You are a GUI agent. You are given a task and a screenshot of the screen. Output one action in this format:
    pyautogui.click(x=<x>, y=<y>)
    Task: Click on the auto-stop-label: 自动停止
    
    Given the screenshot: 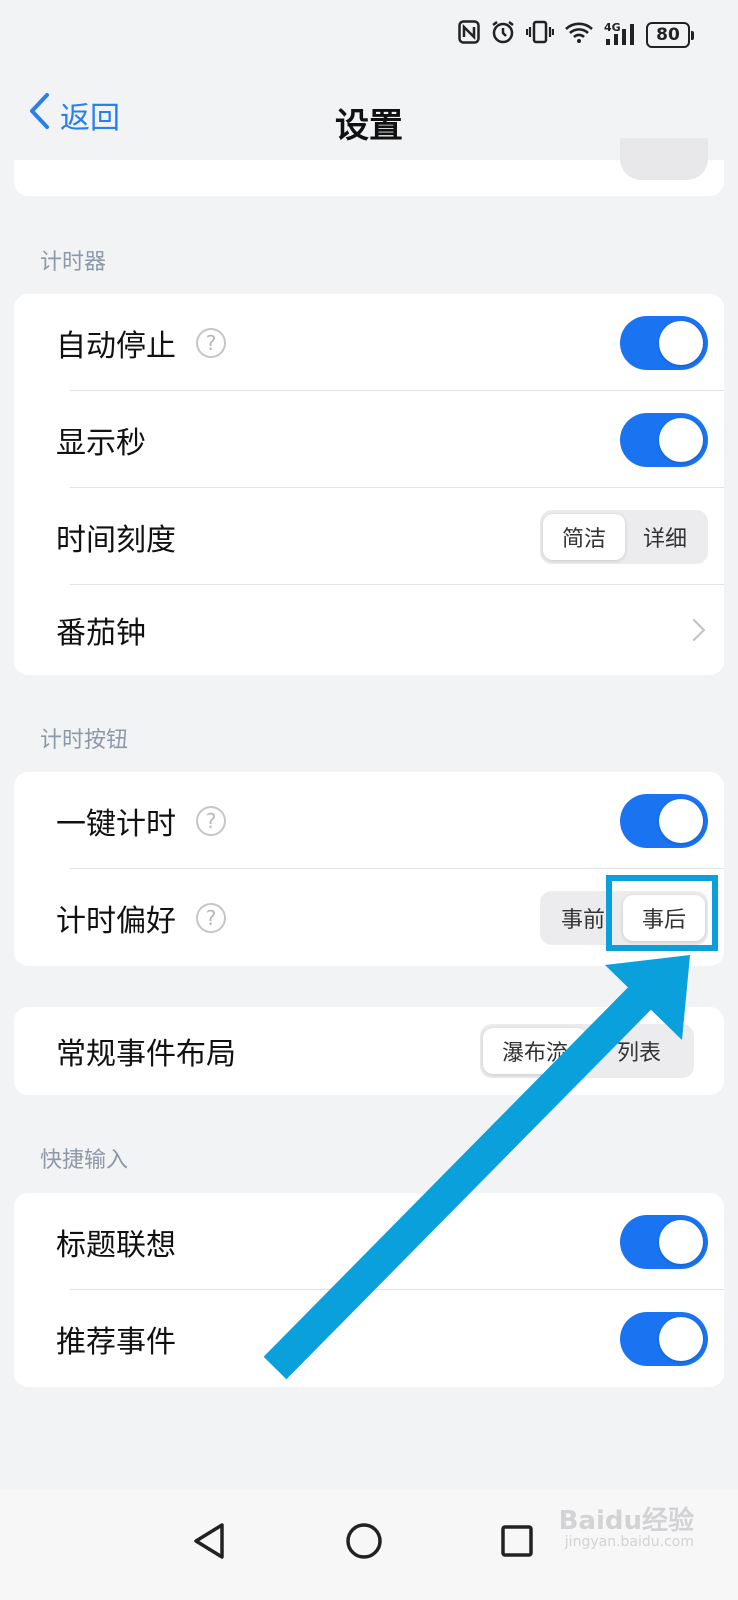 What is the action you would take?
    pyautogui.click(x=116, y=346)
    